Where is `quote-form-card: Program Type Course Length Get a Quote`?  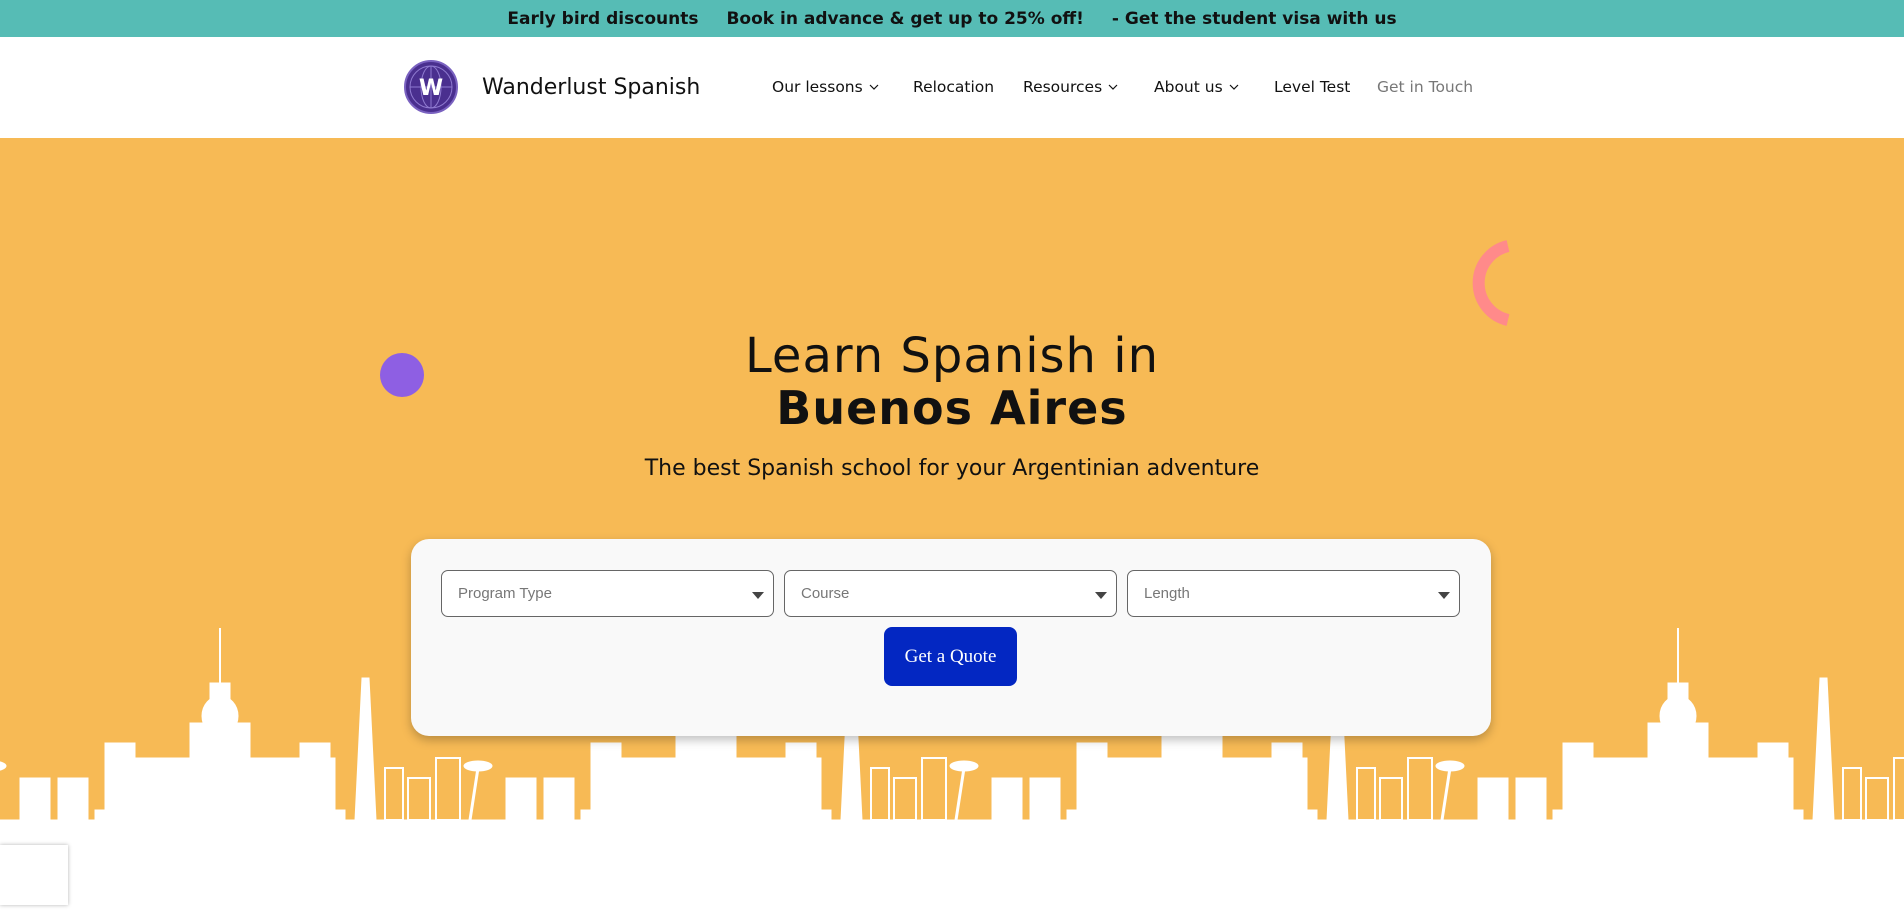
quote-form-card: Program Type Course Length Get a Quote is located at coordinates (951, 637).